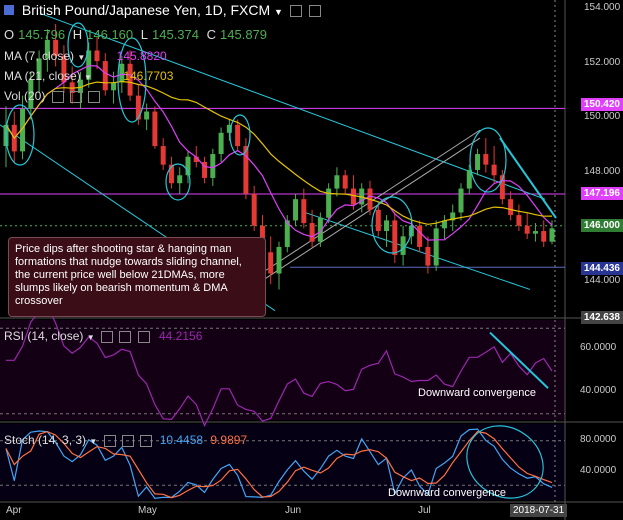 This screenshot has height=520, width=623. Describe the element at coordinates (110, 34) in the screenshot. I see `high-value: 146.160` at that location.